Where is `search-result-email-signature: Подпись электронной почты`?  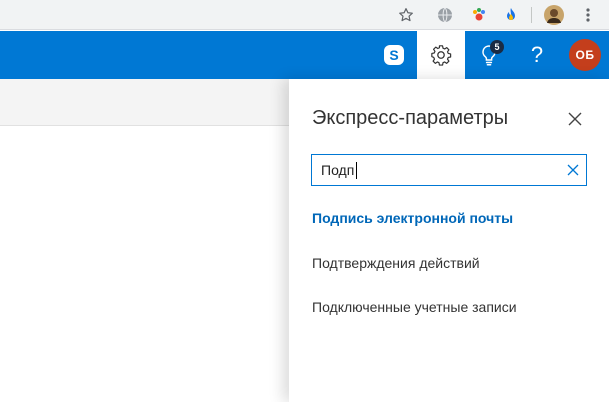
search-result-email-signature: Подпись электронной почты is located at coordinates (412, 218).